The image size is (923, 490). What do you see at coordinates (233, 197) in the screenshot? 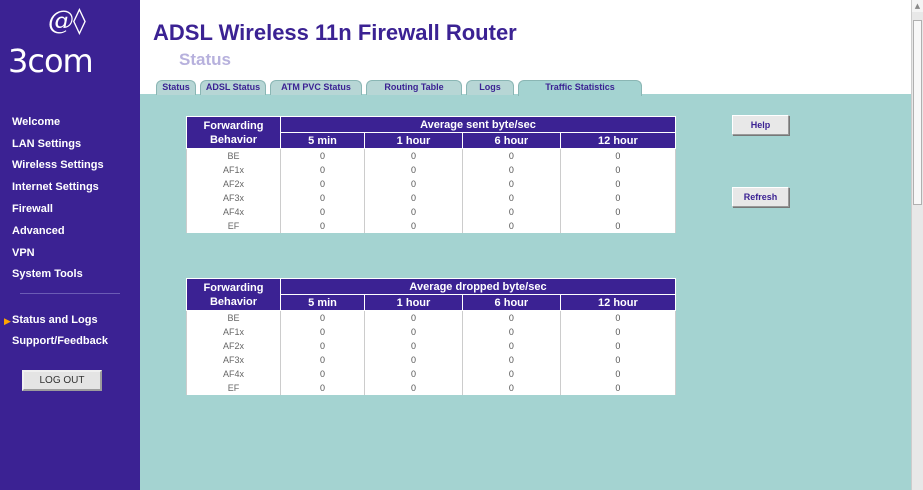
I see `behavior-cell: AF3x` at bounding box center [233, 197].